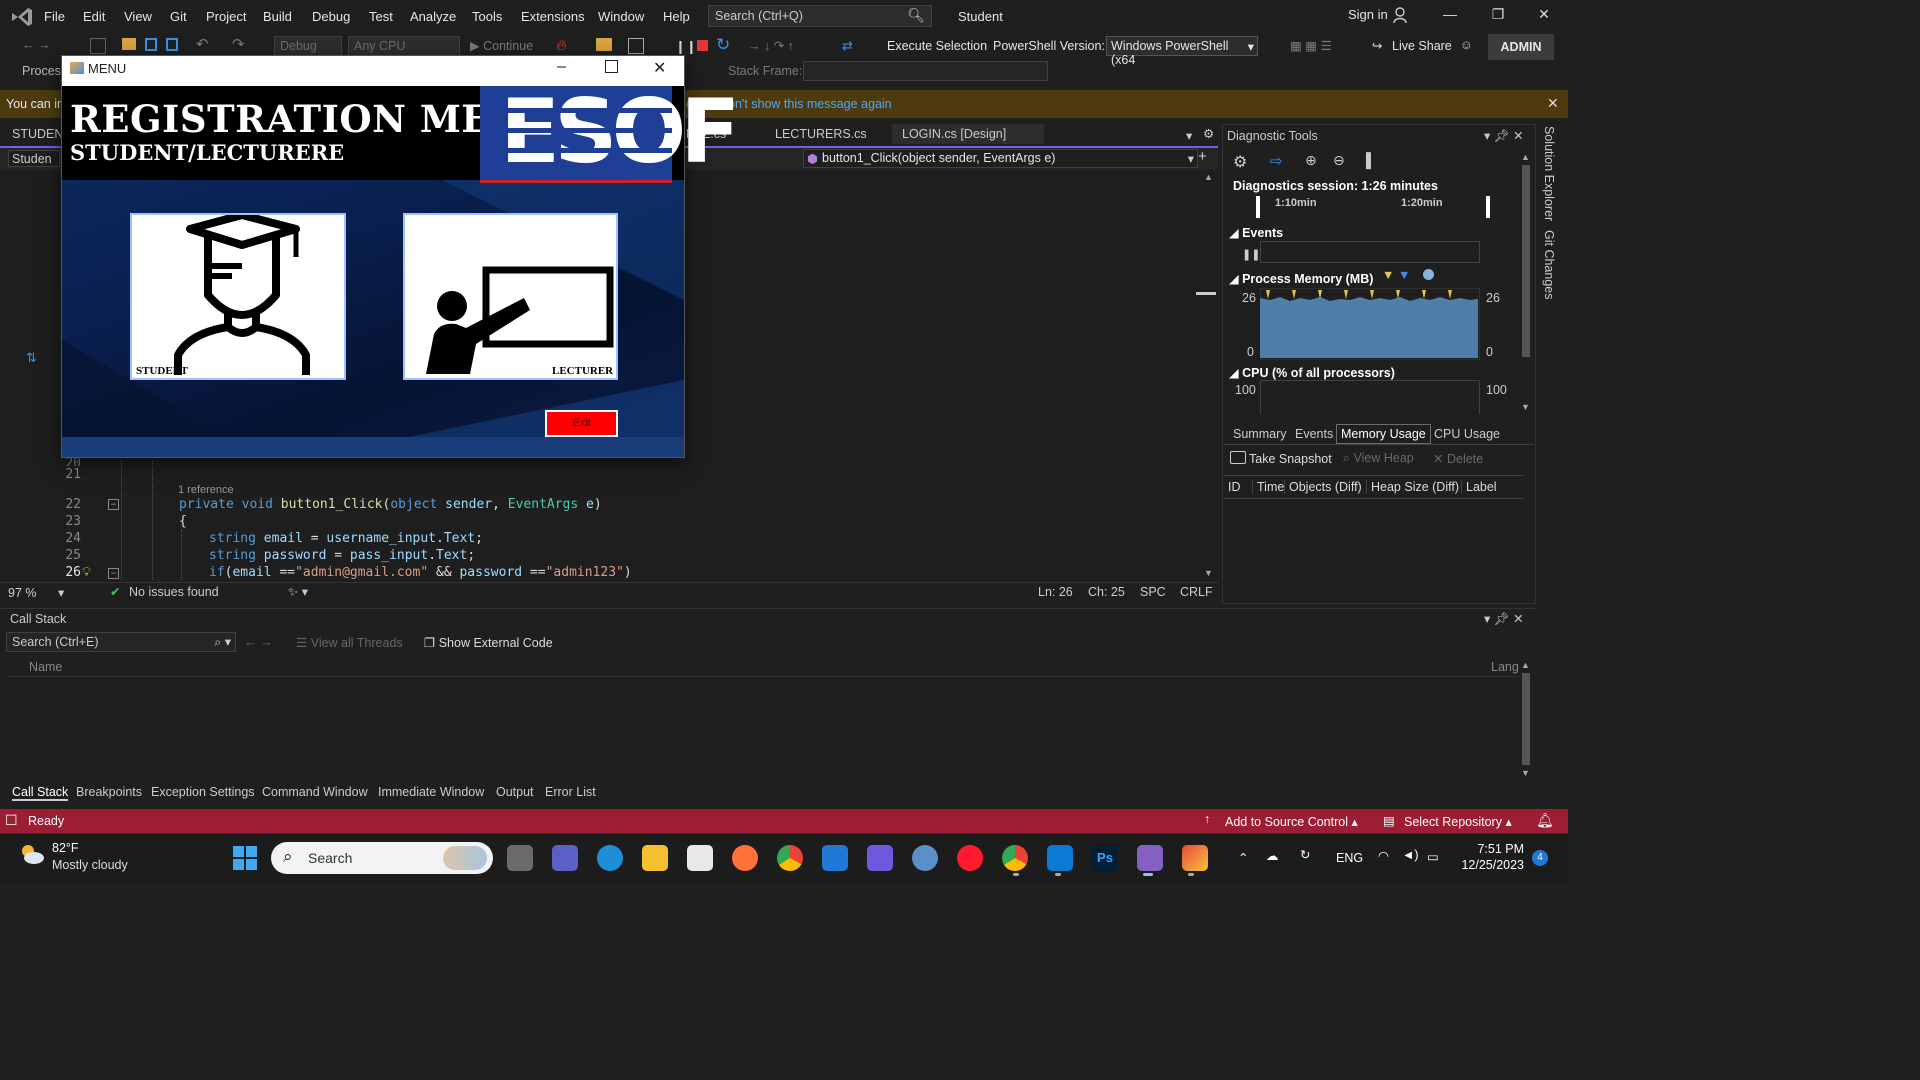 The image size is (1920, 1080). Describe the element at coordinates (1526, 719) in the screenshot. I see `call-stack-scroll-thumb` at that location.